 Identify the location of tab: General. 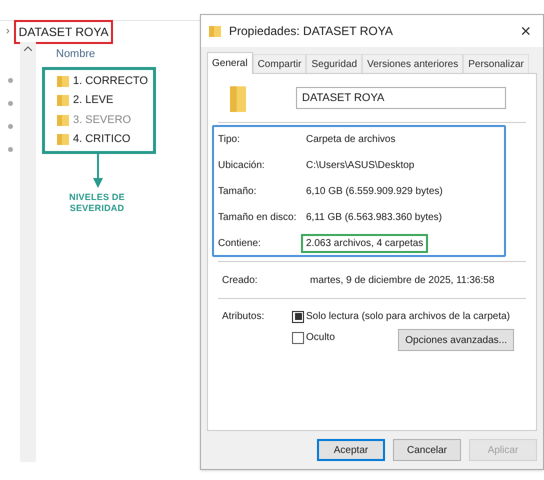
(230, 63).